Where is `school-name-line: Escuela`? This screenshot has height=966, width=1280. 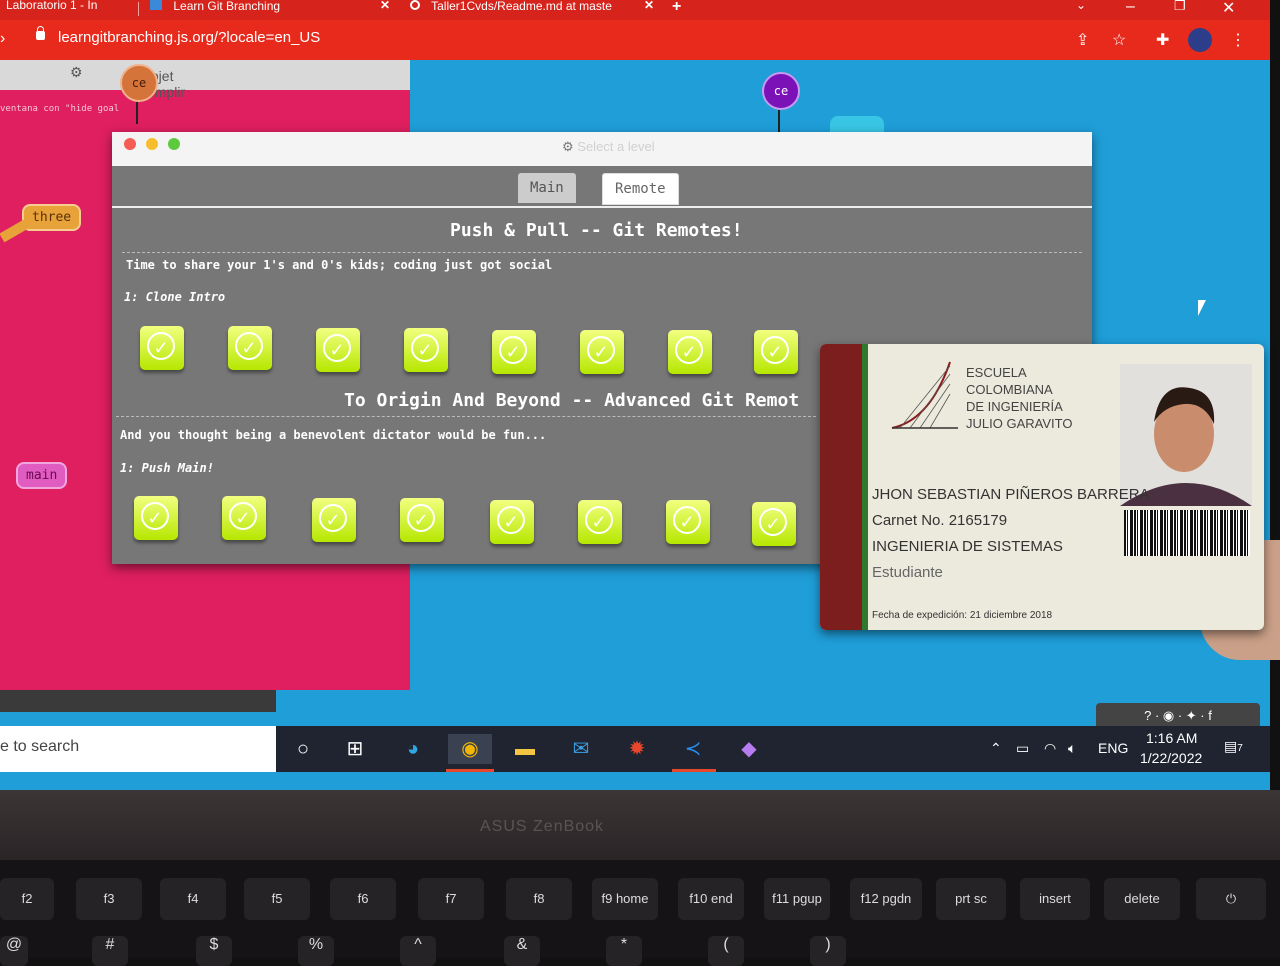 school-name-line: Escuela is located at coordinates (996, 372).